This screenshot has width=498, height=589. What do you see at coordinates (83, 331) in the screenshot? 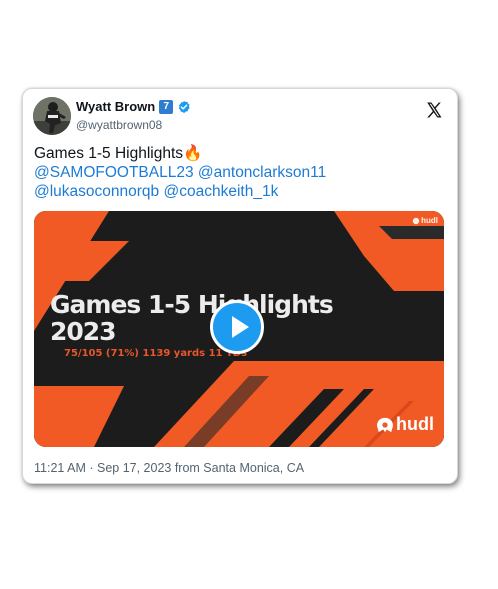
I see `video-title-line2: 2023` at bounding box center [83, 331].